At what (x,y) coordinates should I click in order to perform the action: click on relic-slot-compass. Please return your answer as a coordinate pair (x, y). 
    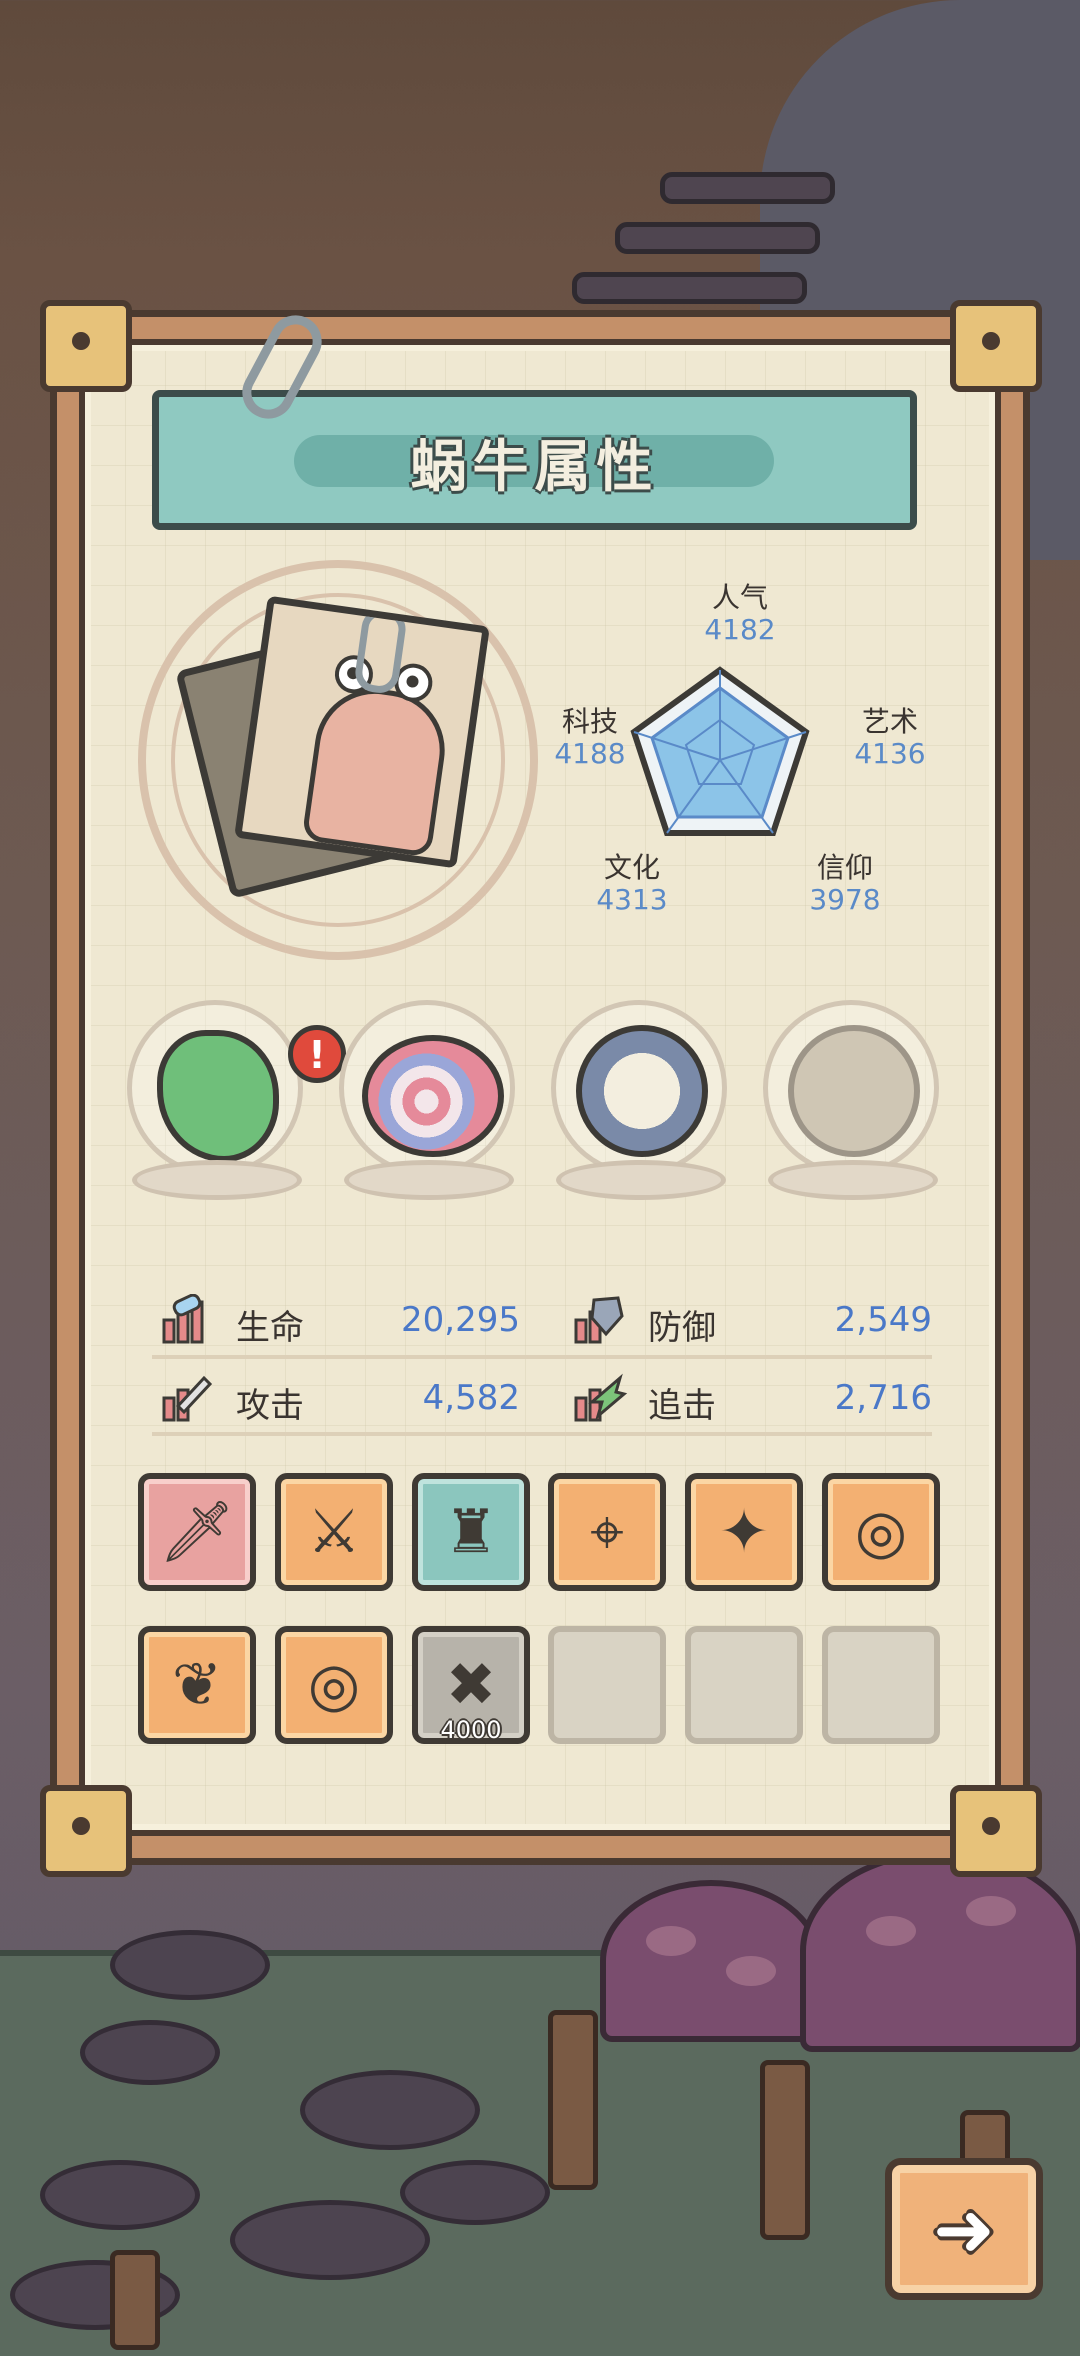
    Looking at the image, I should click on (641, 1105).